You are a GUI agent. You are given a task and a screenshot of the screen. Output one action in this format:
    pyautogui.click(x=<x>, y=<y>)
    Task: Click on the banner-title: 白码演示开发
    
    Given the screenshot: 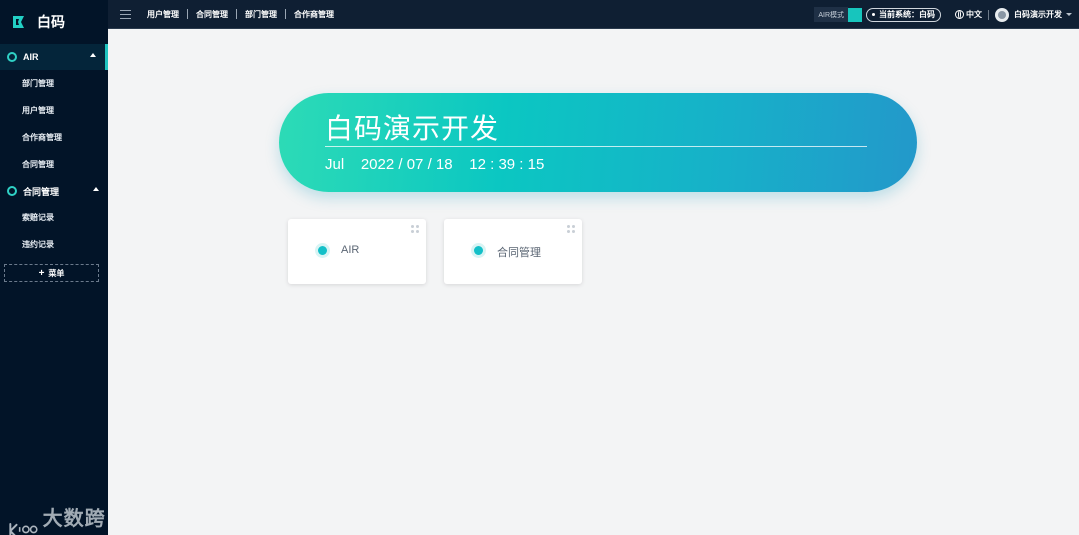 What is the action you would take?
    pyautogui.click(x=412, y=128)
    